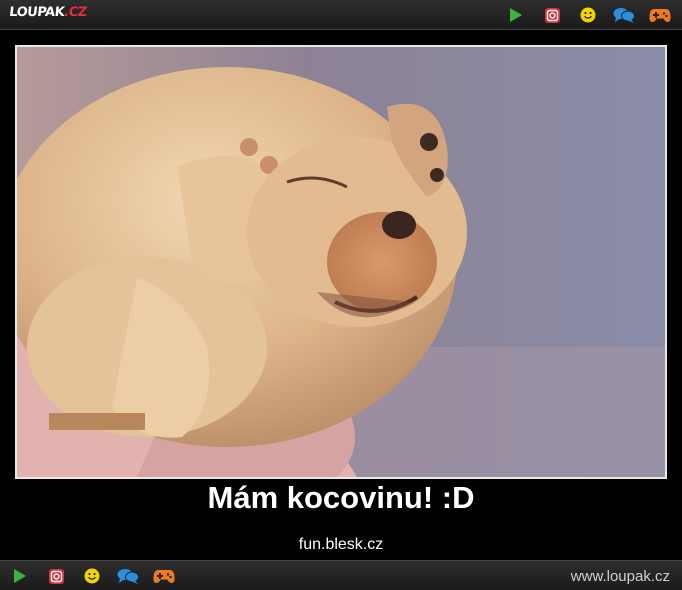  I want to click on post-caption: Mám kocovinu! :D, so click(341, 497).